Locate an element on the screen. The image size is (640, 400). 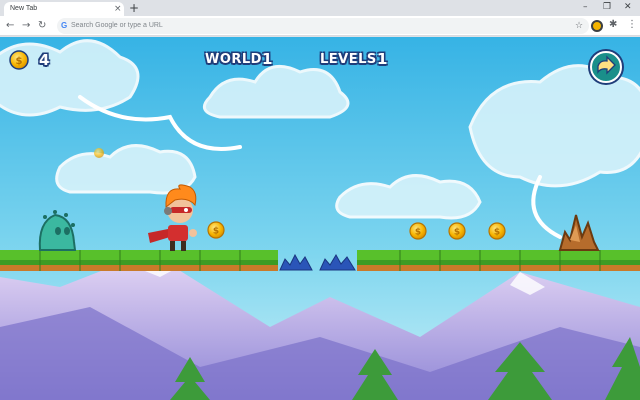
next-button is located at coordinates (606, 67).